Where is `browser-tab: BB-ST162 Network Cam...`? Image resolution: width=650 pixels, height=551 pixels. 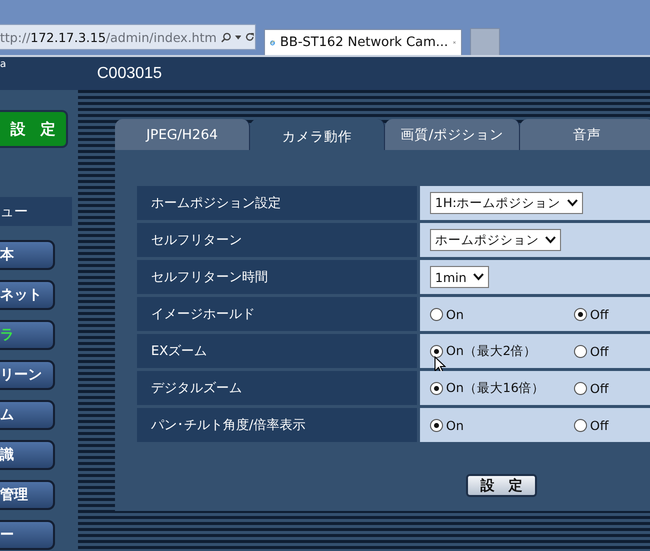
browser-tab: BB-ST162 Network Cam... is located at coordinates (363, 42).